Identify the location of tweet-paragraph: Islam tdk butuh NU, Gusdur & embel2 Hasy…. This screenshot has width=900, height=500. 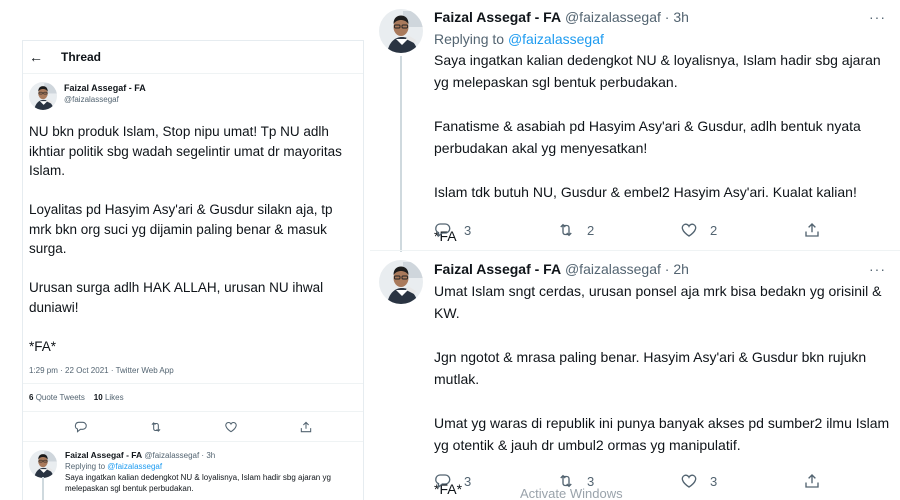
(645, 192).